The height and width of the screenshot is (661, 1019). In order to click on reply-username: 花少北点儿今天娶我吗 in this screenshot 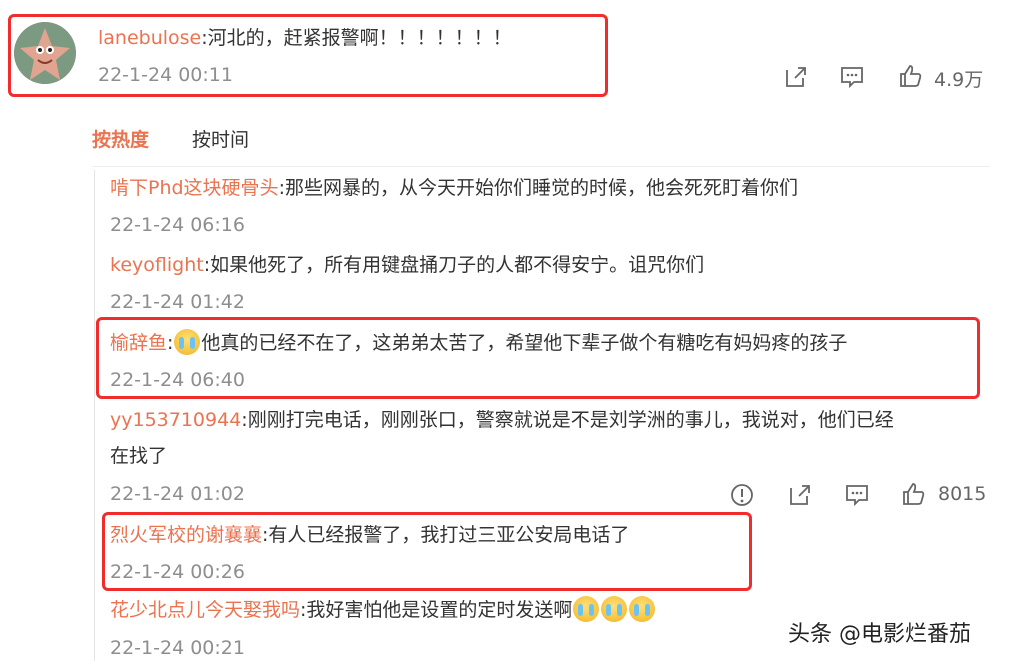, I will do `click(205, 610)`.